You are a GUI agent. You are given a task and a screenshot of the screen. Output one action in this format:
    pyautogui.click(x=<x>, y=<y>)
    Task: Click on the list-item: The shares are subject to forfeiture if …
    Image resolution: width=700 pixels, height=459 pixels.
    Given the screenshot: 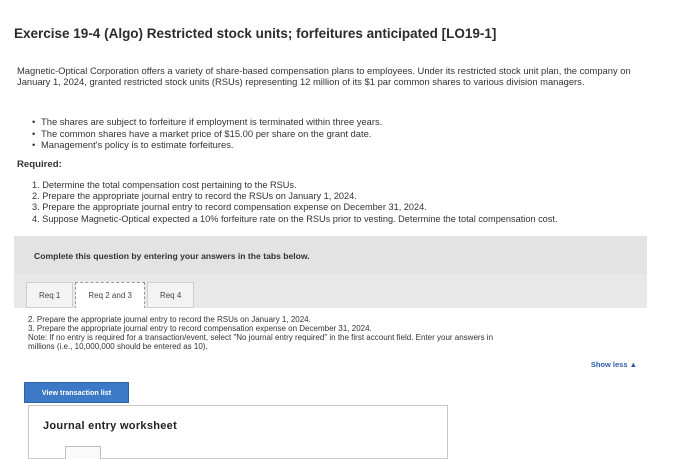 What is the action you would take?
    pyautogui.click(x=207, y=122)
    